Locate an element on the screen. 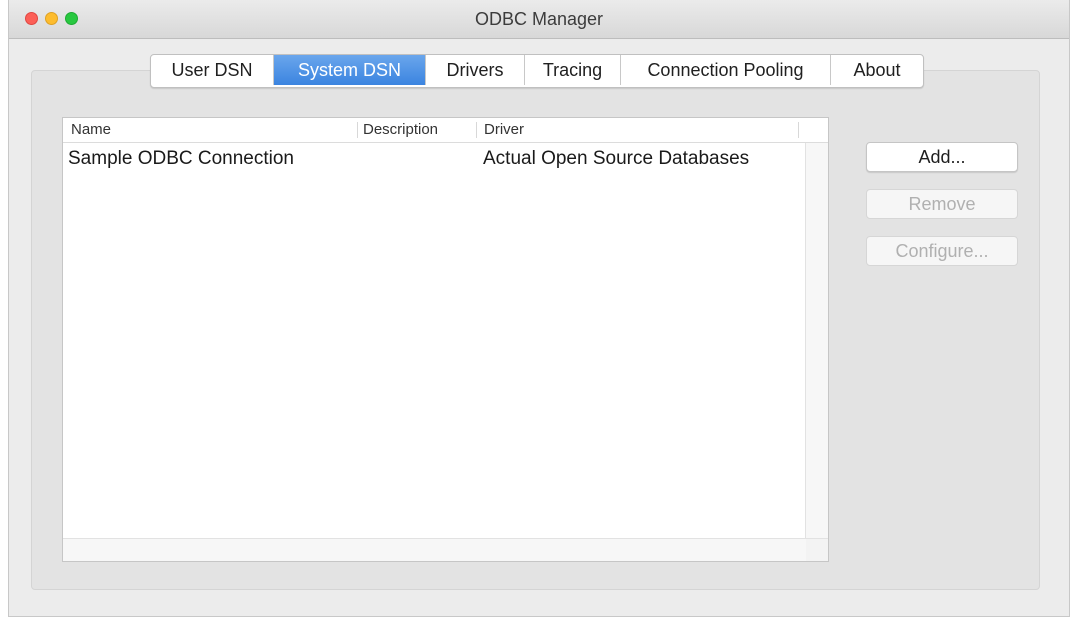 This screenshot has height=621, width=1073. horizontal-scrollbar is located at coordinates (445, 549).